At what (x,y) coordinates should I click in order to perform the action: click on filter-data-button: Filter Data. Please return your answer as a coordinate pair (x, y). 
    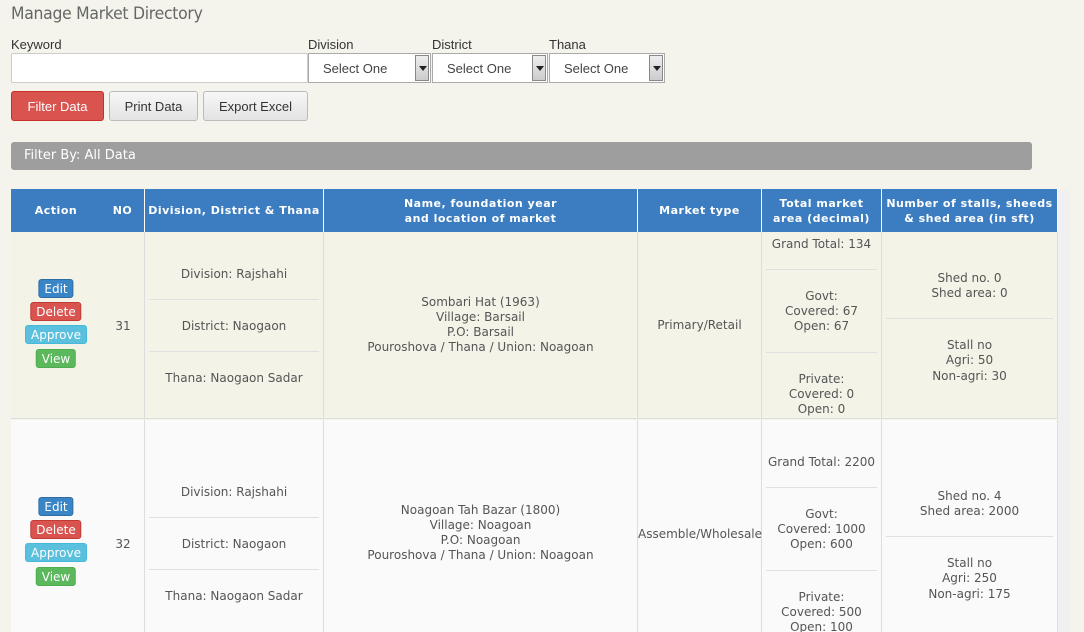
    Looking at the image, I should click on (57, 106).